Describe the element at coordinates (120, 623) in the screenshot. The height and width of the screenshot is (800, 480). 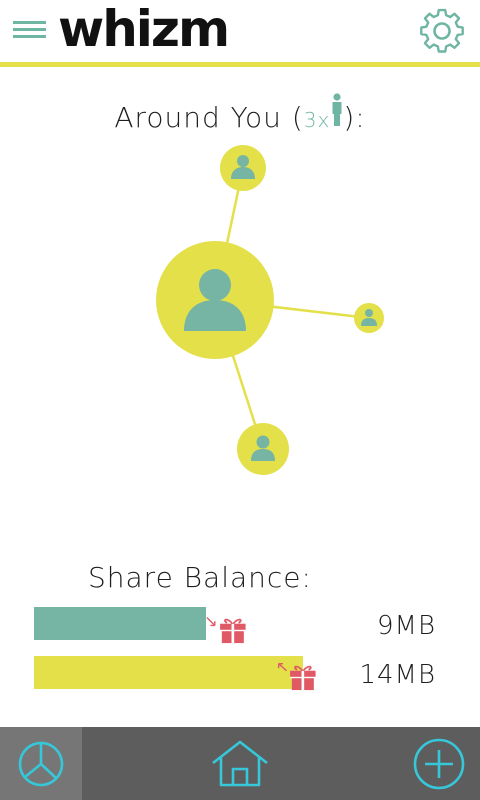
I see `balance-bar-received` at that location.